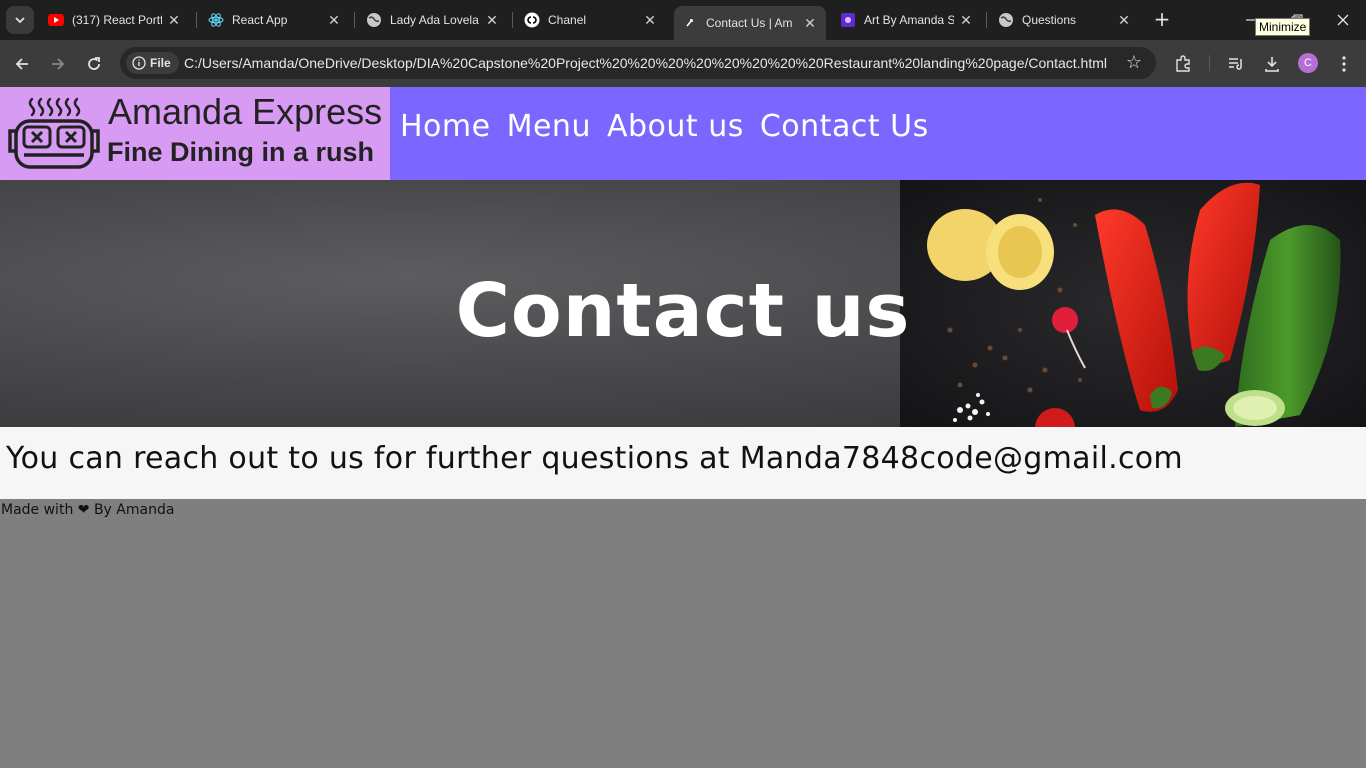  Describe the element at coordinates (134, 510) in the screenshot. I see `footer-suffix: By Amanda` at that location.